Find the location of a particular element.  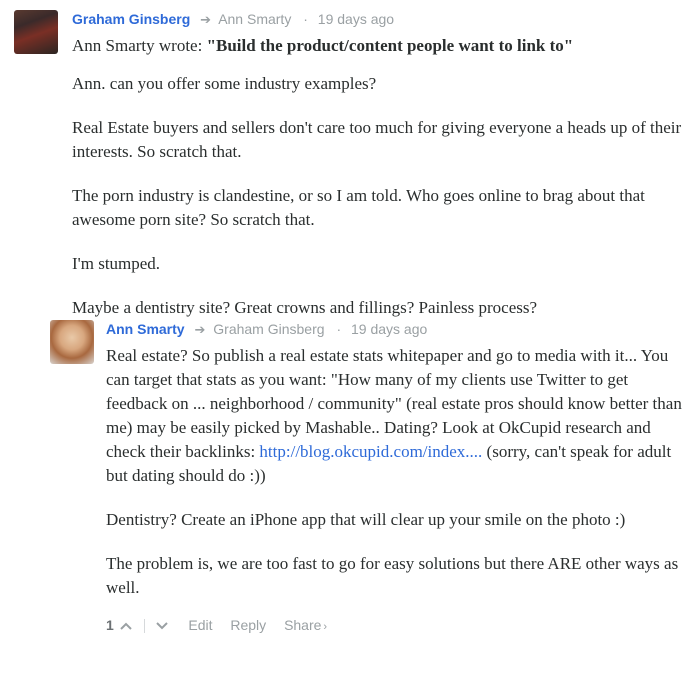

quote-prefix: Ann Smarty wrote: is located at coordinates (139, 45).